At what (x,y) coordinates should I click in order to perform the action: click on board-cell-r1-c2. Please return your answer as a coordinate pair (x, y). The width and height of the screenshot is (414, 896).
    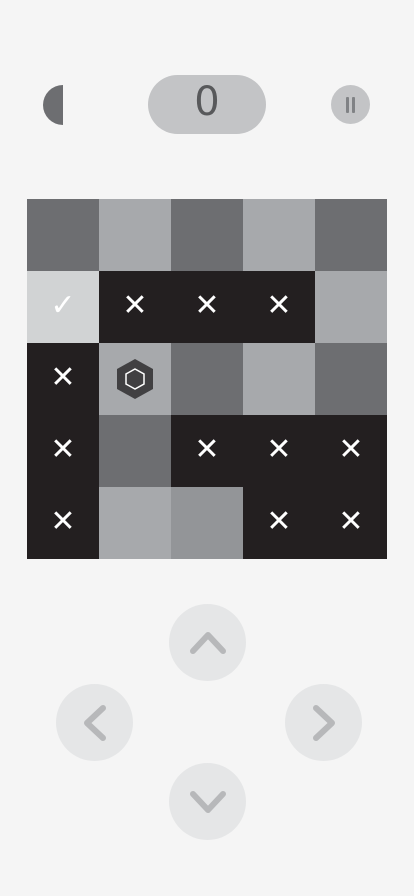
    Looking at the image, I should click on (135, 235).